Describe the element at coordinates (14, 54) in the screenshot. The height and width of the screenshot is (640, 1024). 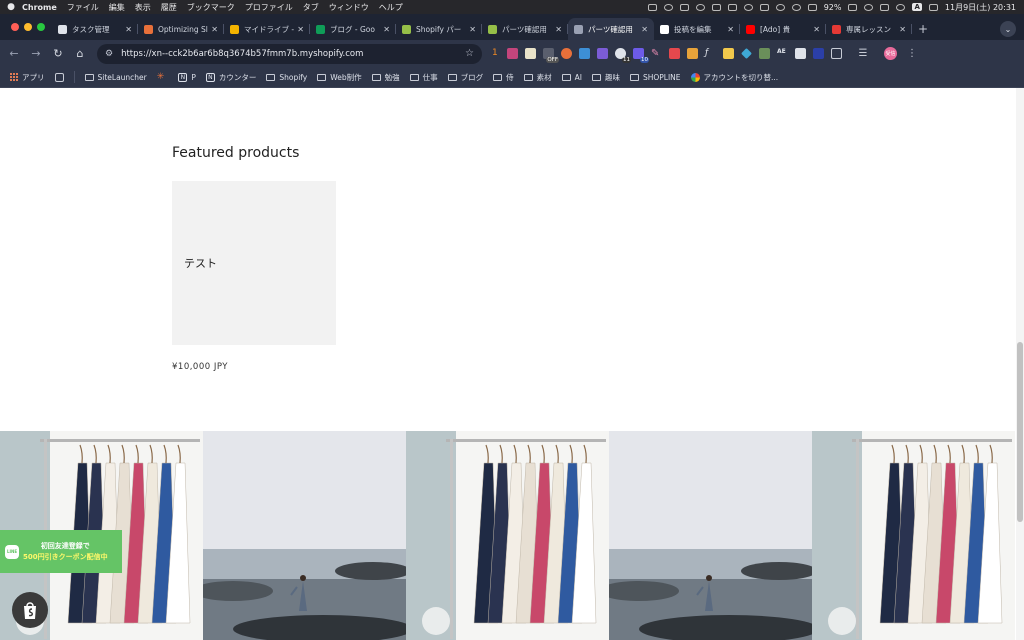
I see `back-button: ←` at that location.